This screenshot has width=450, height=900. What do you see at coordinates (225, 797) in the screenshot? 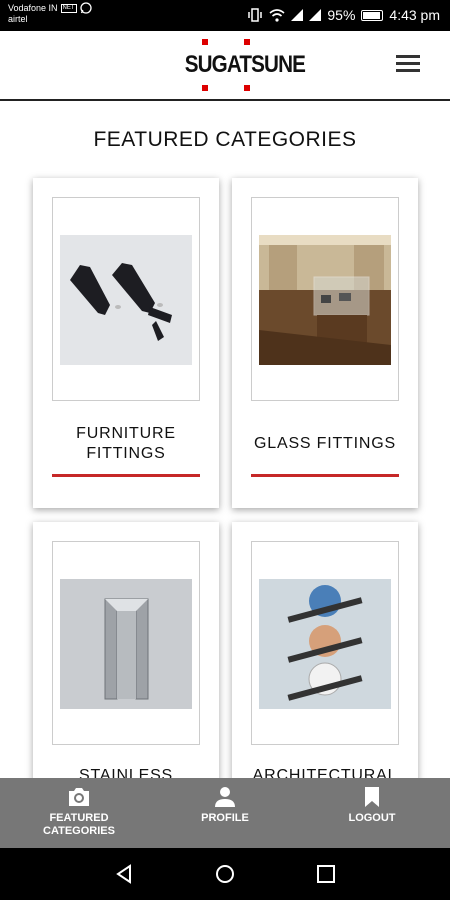
I see `person-icon` at bounding box center [225, 797].